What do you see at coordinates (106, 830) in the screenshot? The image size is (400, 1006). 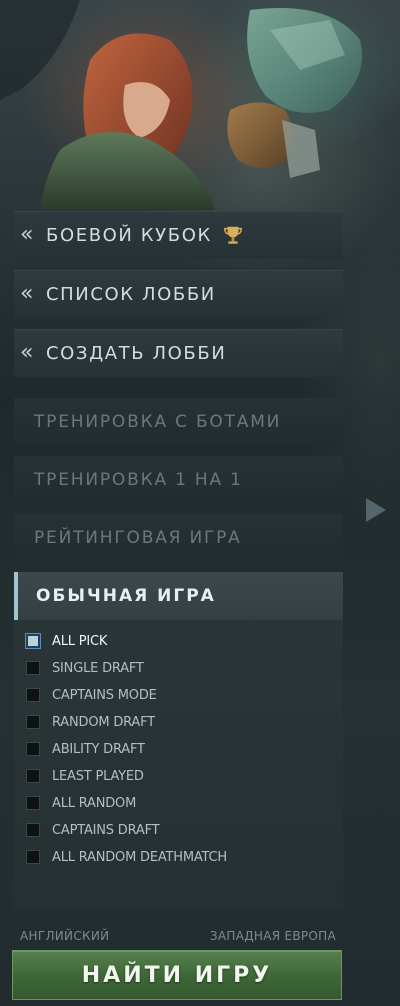 I see `mode-label: CAPTAINS DRAFT` at bounding box center [106, 830].